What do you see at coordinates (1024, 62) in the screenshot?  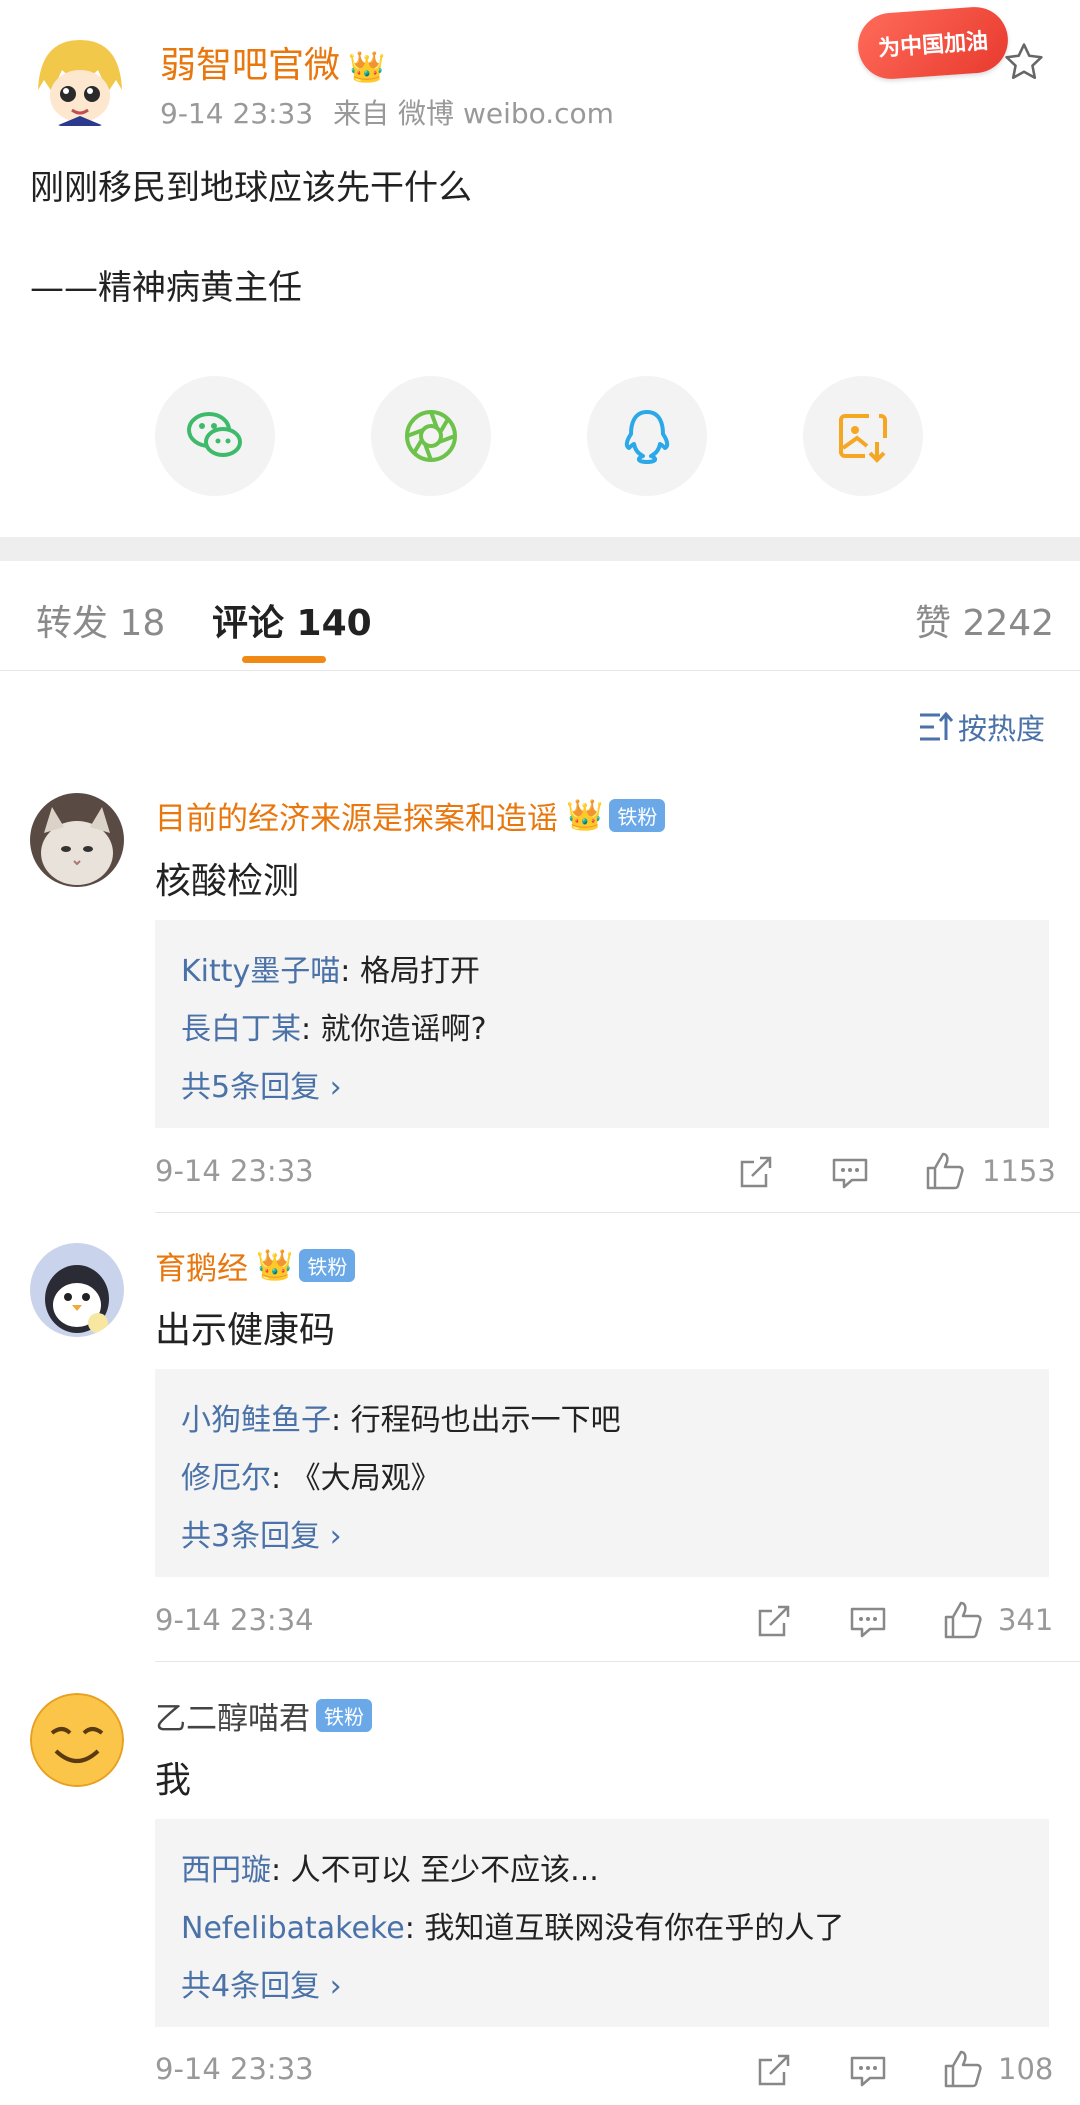 I see `favorite-star-icon` at bounding box center [1024, 62].